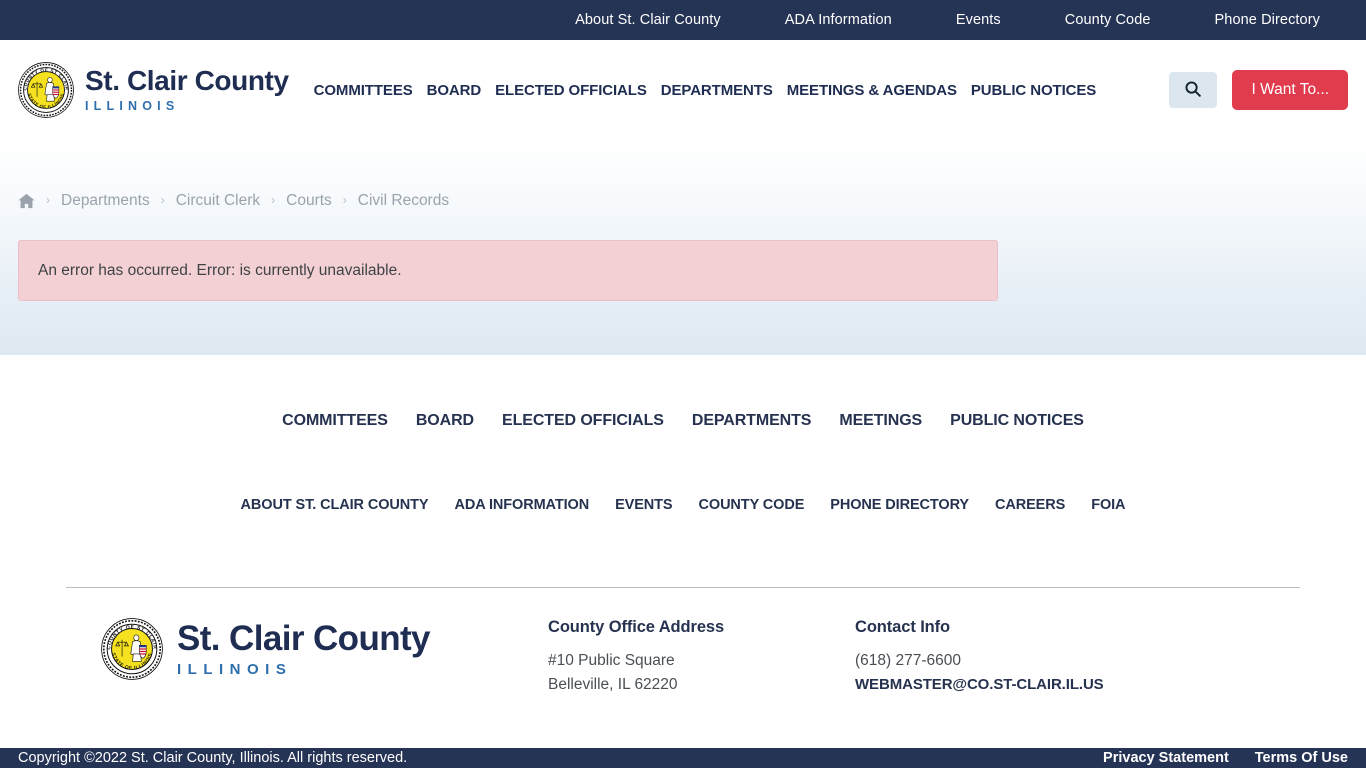 This screenshot has height=768, width=1366. Describe the element at coordinates (335, 505) in the screenshot. I see `footer-nav-about: ABOUT ST. CLAIR COUNTY` at that location.